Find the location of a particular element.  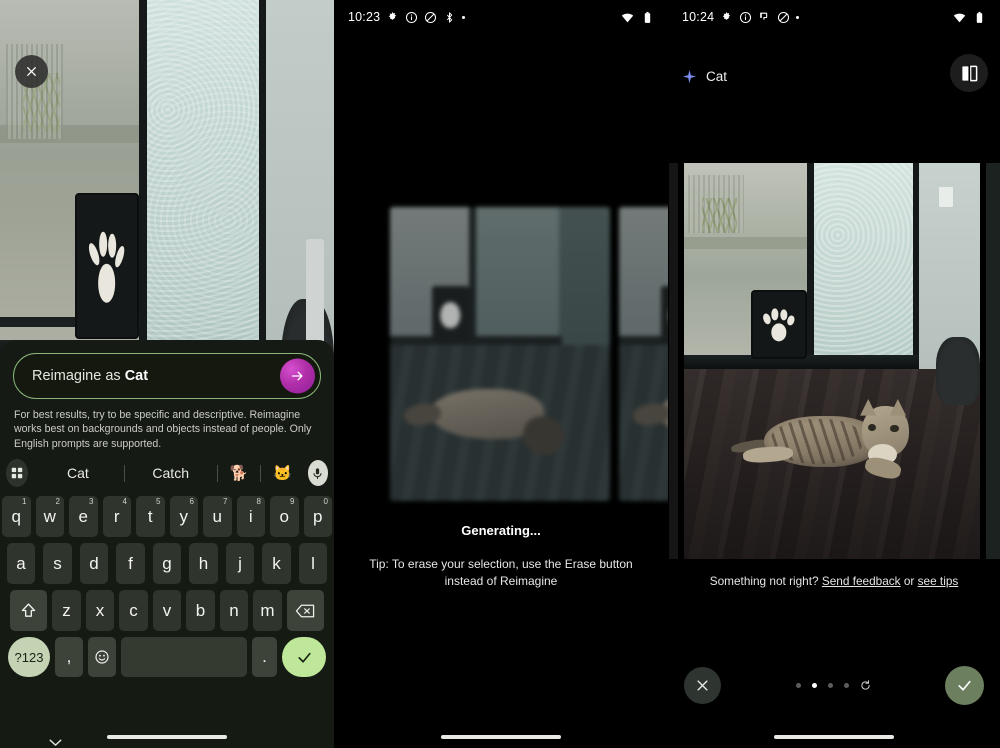

status-bar-right-right is located at coordinates (969, 17).